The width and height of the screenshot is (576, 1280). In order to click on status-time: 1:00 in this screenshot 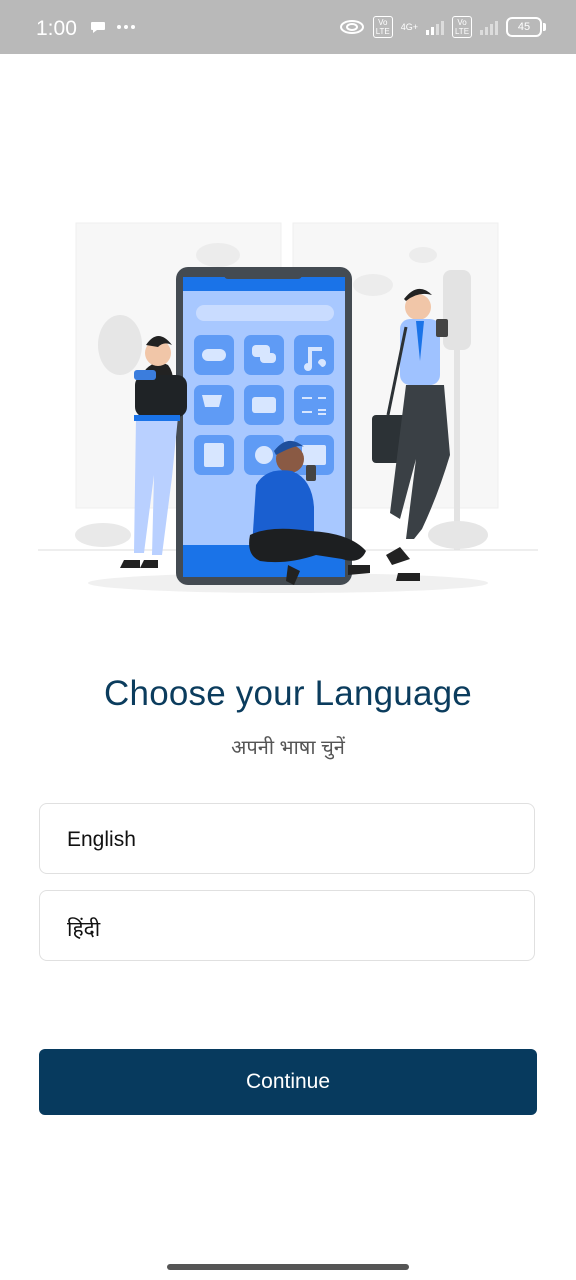, I will do `click(56, 28)`.